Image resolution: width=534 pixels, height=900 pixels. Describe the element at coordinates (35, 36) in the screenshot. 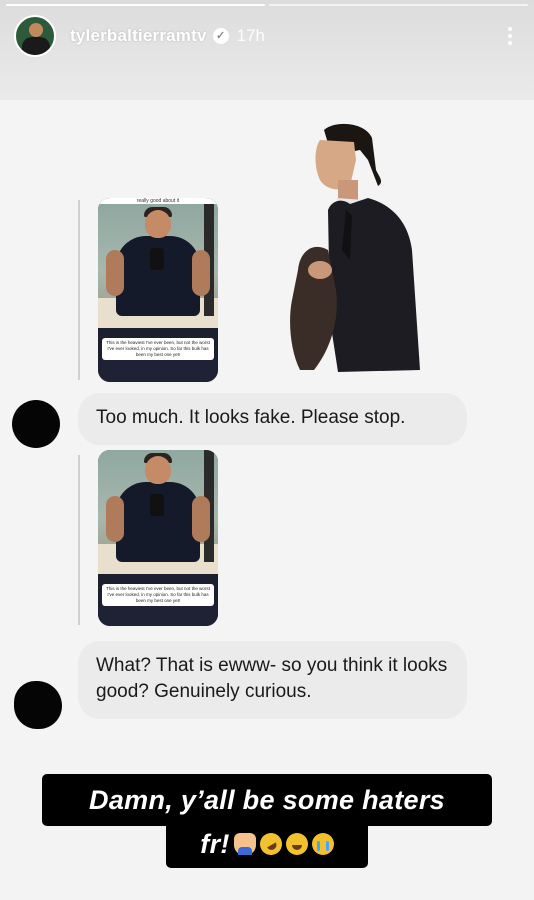

I see `profile-avatar` at that location.